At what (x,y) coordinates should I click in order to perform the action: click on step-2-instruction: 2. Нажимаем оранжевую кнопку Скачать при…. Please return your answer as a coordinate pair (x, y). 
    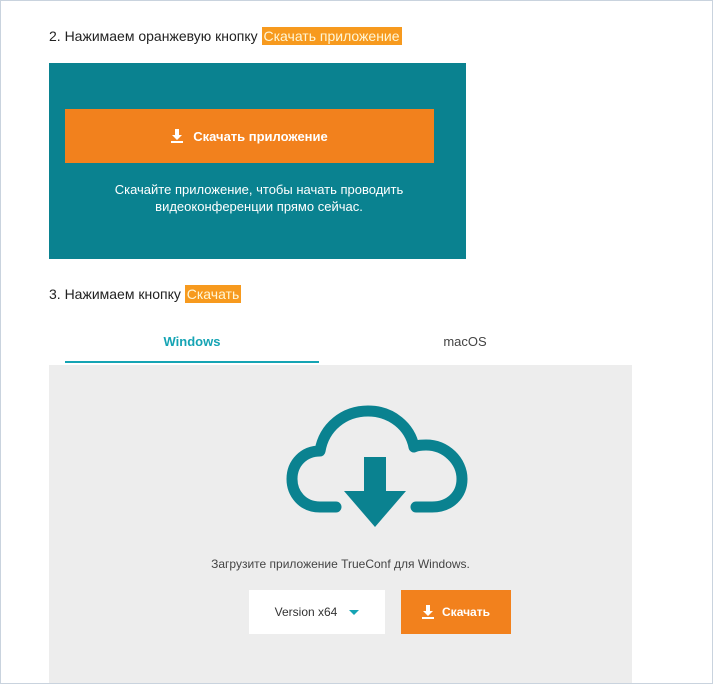
    Looking at the image, I should click on (225, 36).